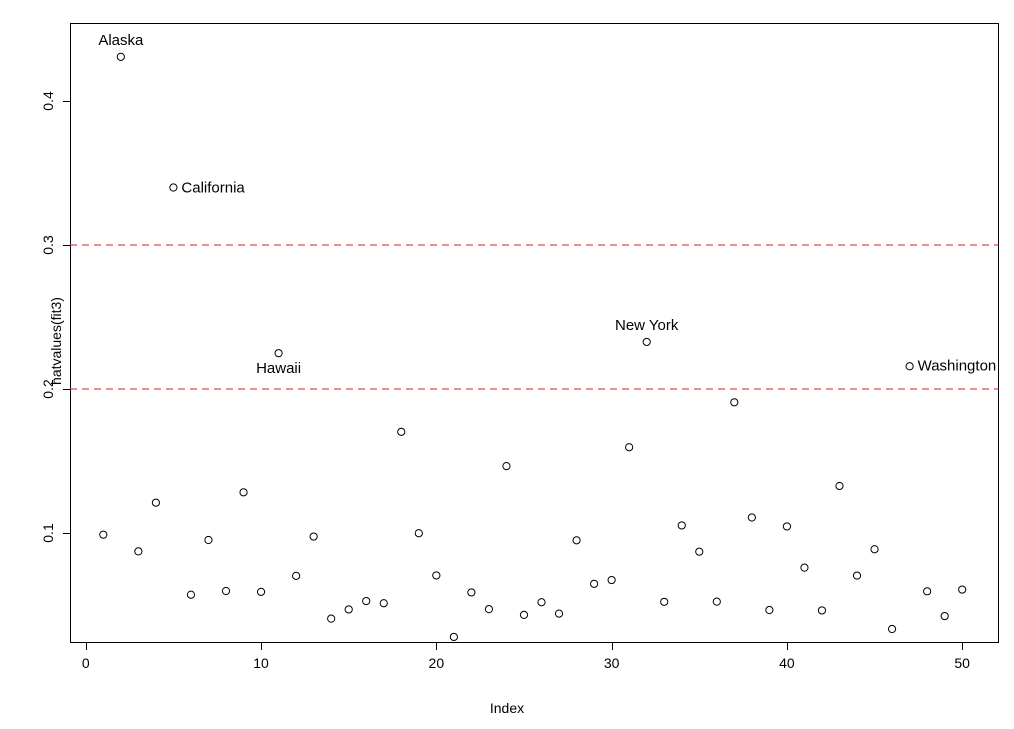  What do you see at coordinates (611, 663) in the screenshot?
I see `x-axis-tick-label: 30` at bounding box center [611, 663].